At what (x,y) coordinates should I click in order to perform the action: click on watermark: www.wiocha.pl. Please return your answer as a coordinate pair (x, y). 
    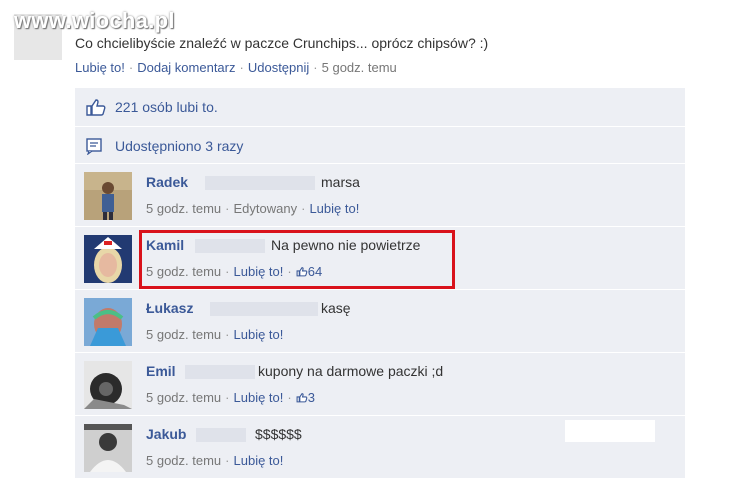
    Looking at the image, I should click on (94, 20).